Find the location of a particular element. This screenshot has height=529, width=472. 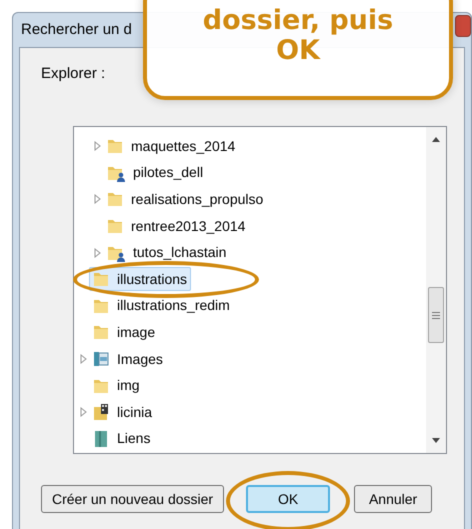

tree-item: Images is located at coordinates (128, 359).